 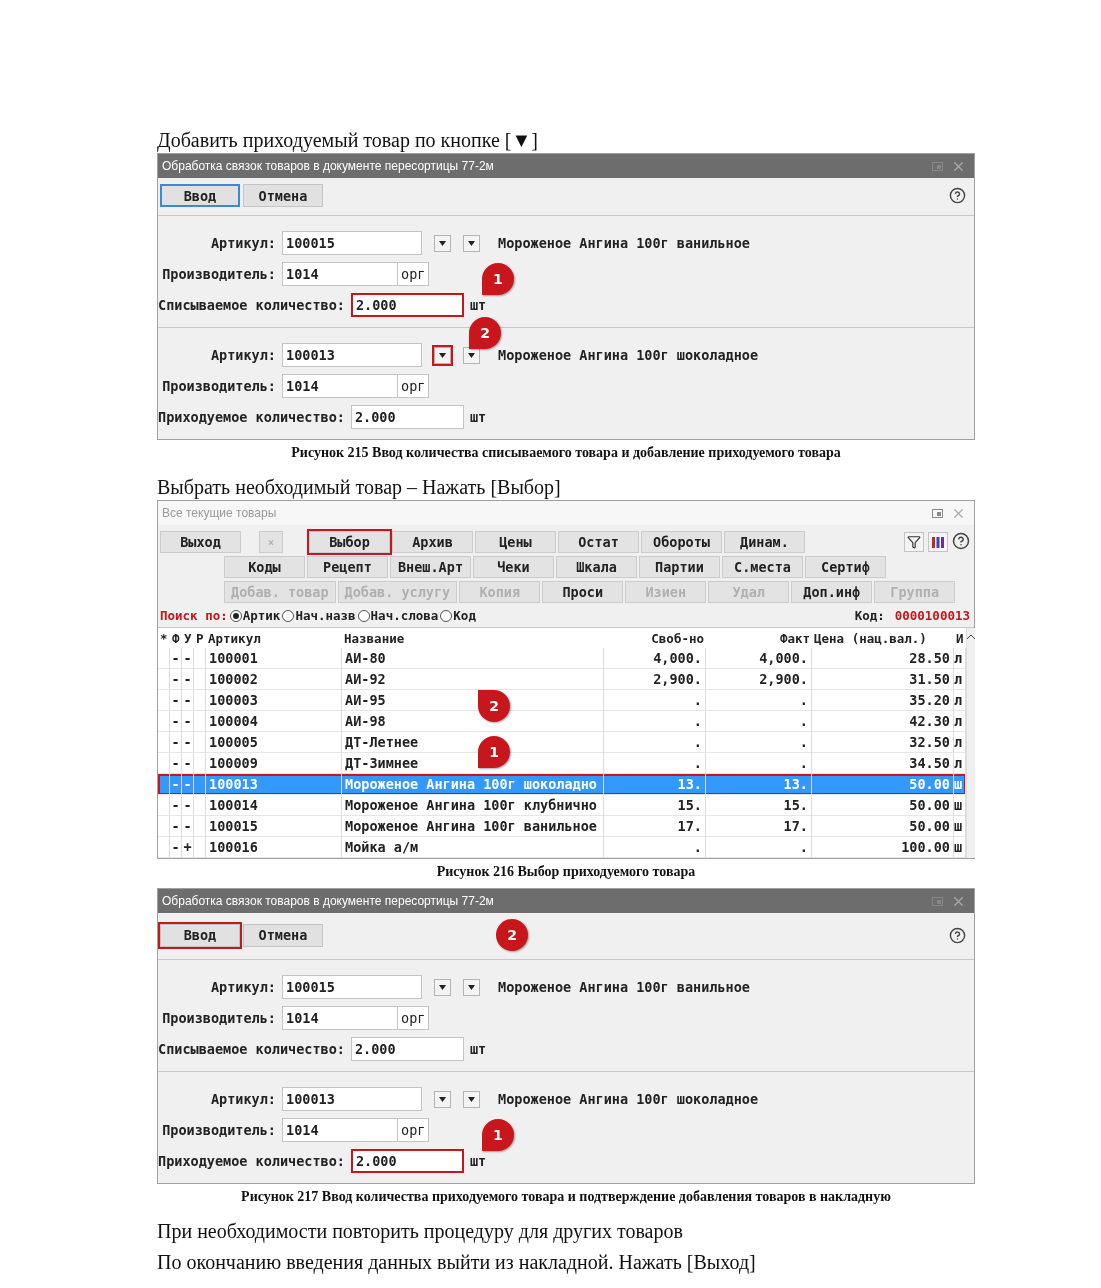 What do you see at coordinates (655, 638) in the screenshot?
I see `column-header: Своб-но` at bounding box center [655, 638].